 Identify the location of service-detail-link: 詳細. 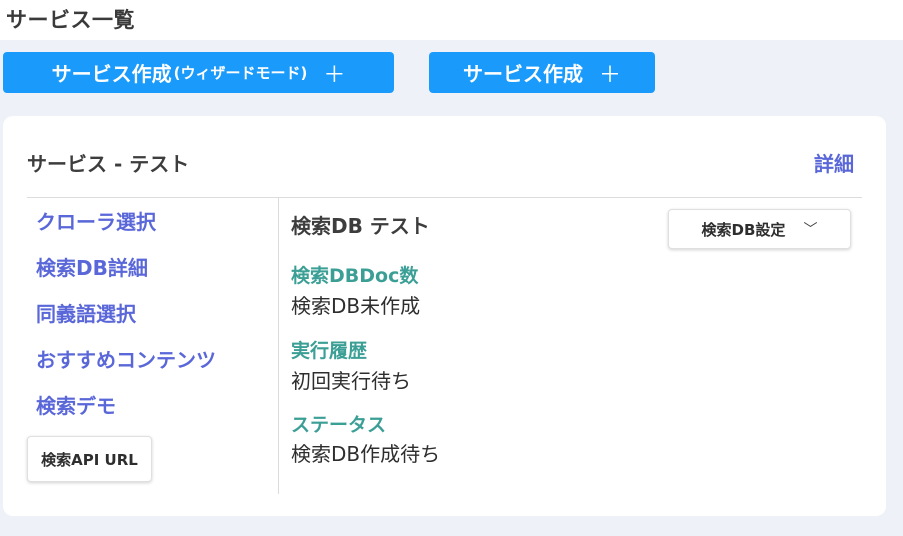
(834, 162).